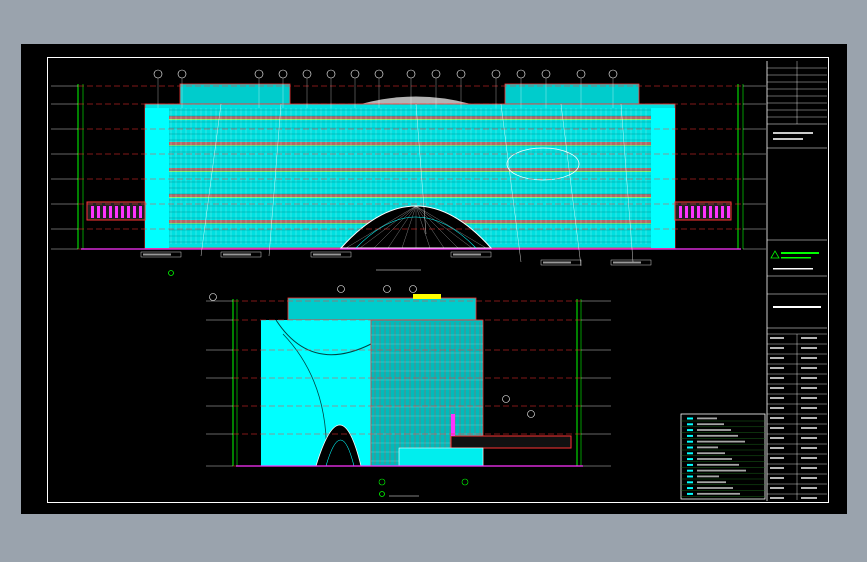  Describe the element at coordinates (235, 382) in the screenshot. I see `side-left-dimension-column` at that location.